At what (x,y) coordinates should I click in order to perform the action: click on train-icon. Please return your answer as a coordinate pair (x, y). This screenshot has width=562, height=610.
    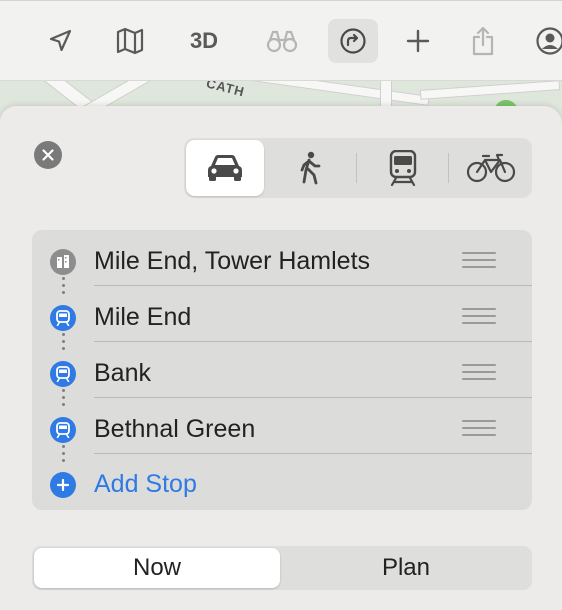
    Looking at the image, I should click on (403, 168).